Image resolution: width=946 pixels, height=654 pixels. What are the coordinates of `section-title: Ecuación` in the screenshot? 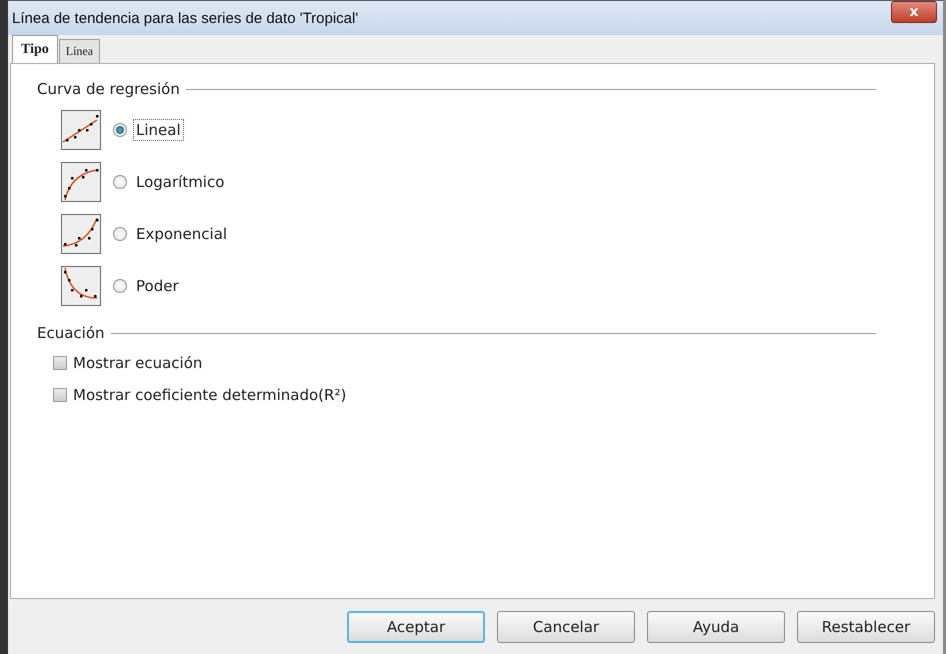 It's located at (71, 333).